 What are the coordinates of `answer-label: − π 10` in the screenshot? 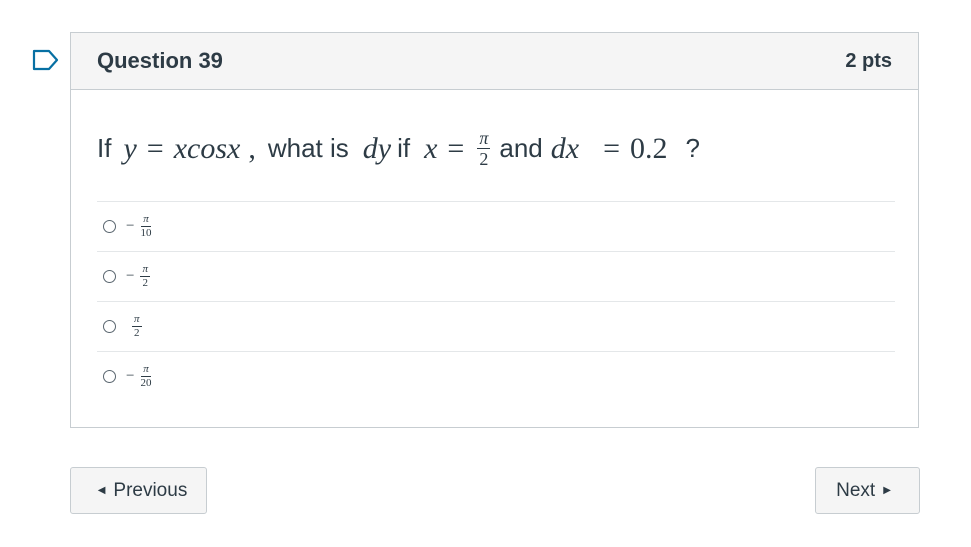 It's located at (140, 226).